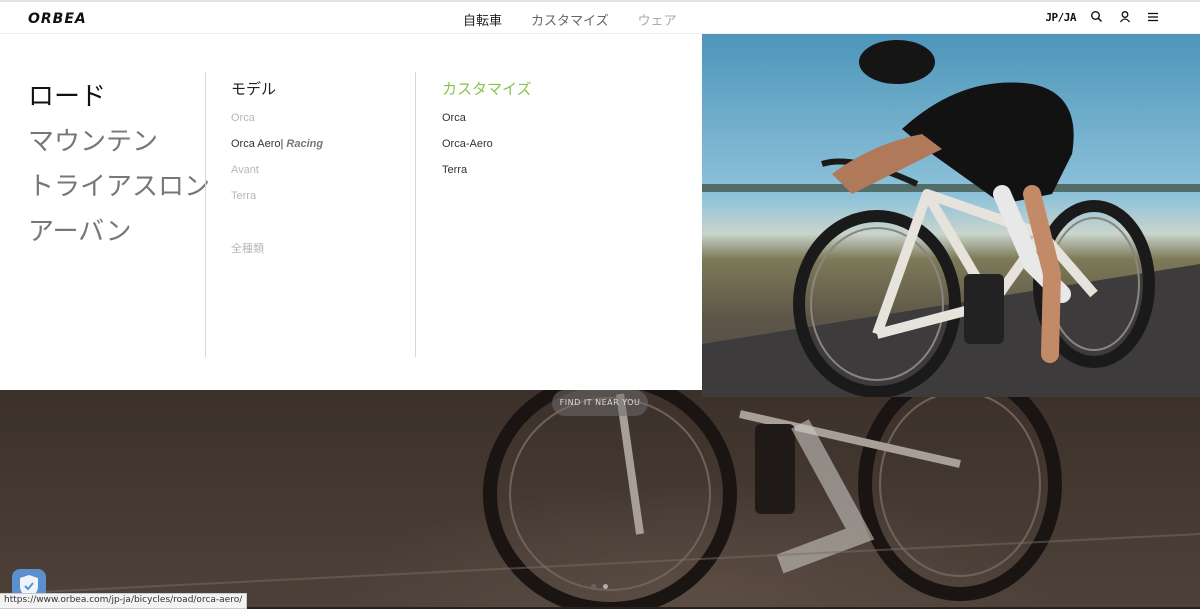 The height and width of the screenshot is (609, 1200). I want to click on customize-orca: Orca, so click(467, 125).